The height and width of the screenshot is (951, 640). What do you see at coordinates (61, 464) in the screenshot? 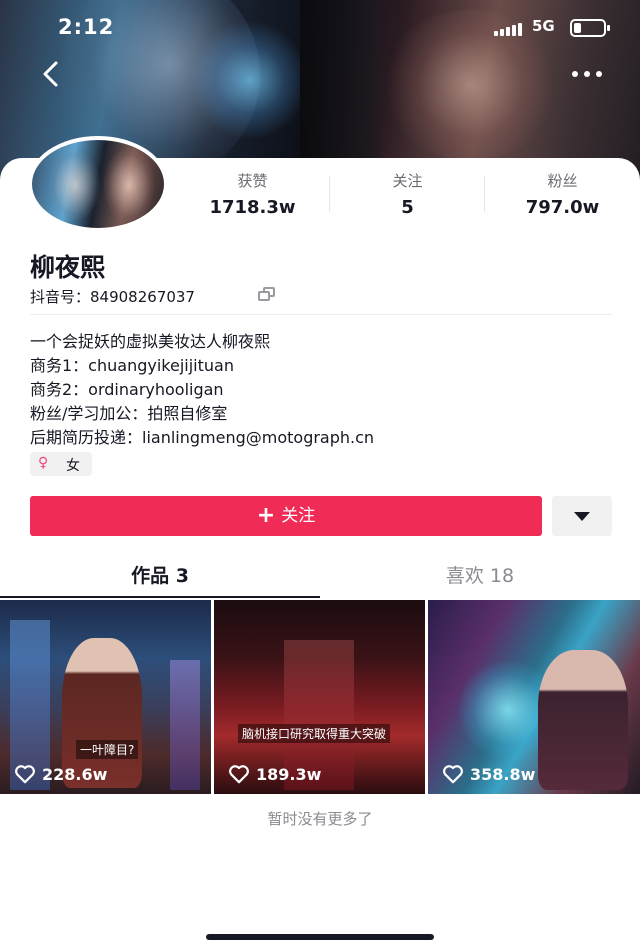
I see `gender-badge: ♀ 女` at bounding box center [61, 464].